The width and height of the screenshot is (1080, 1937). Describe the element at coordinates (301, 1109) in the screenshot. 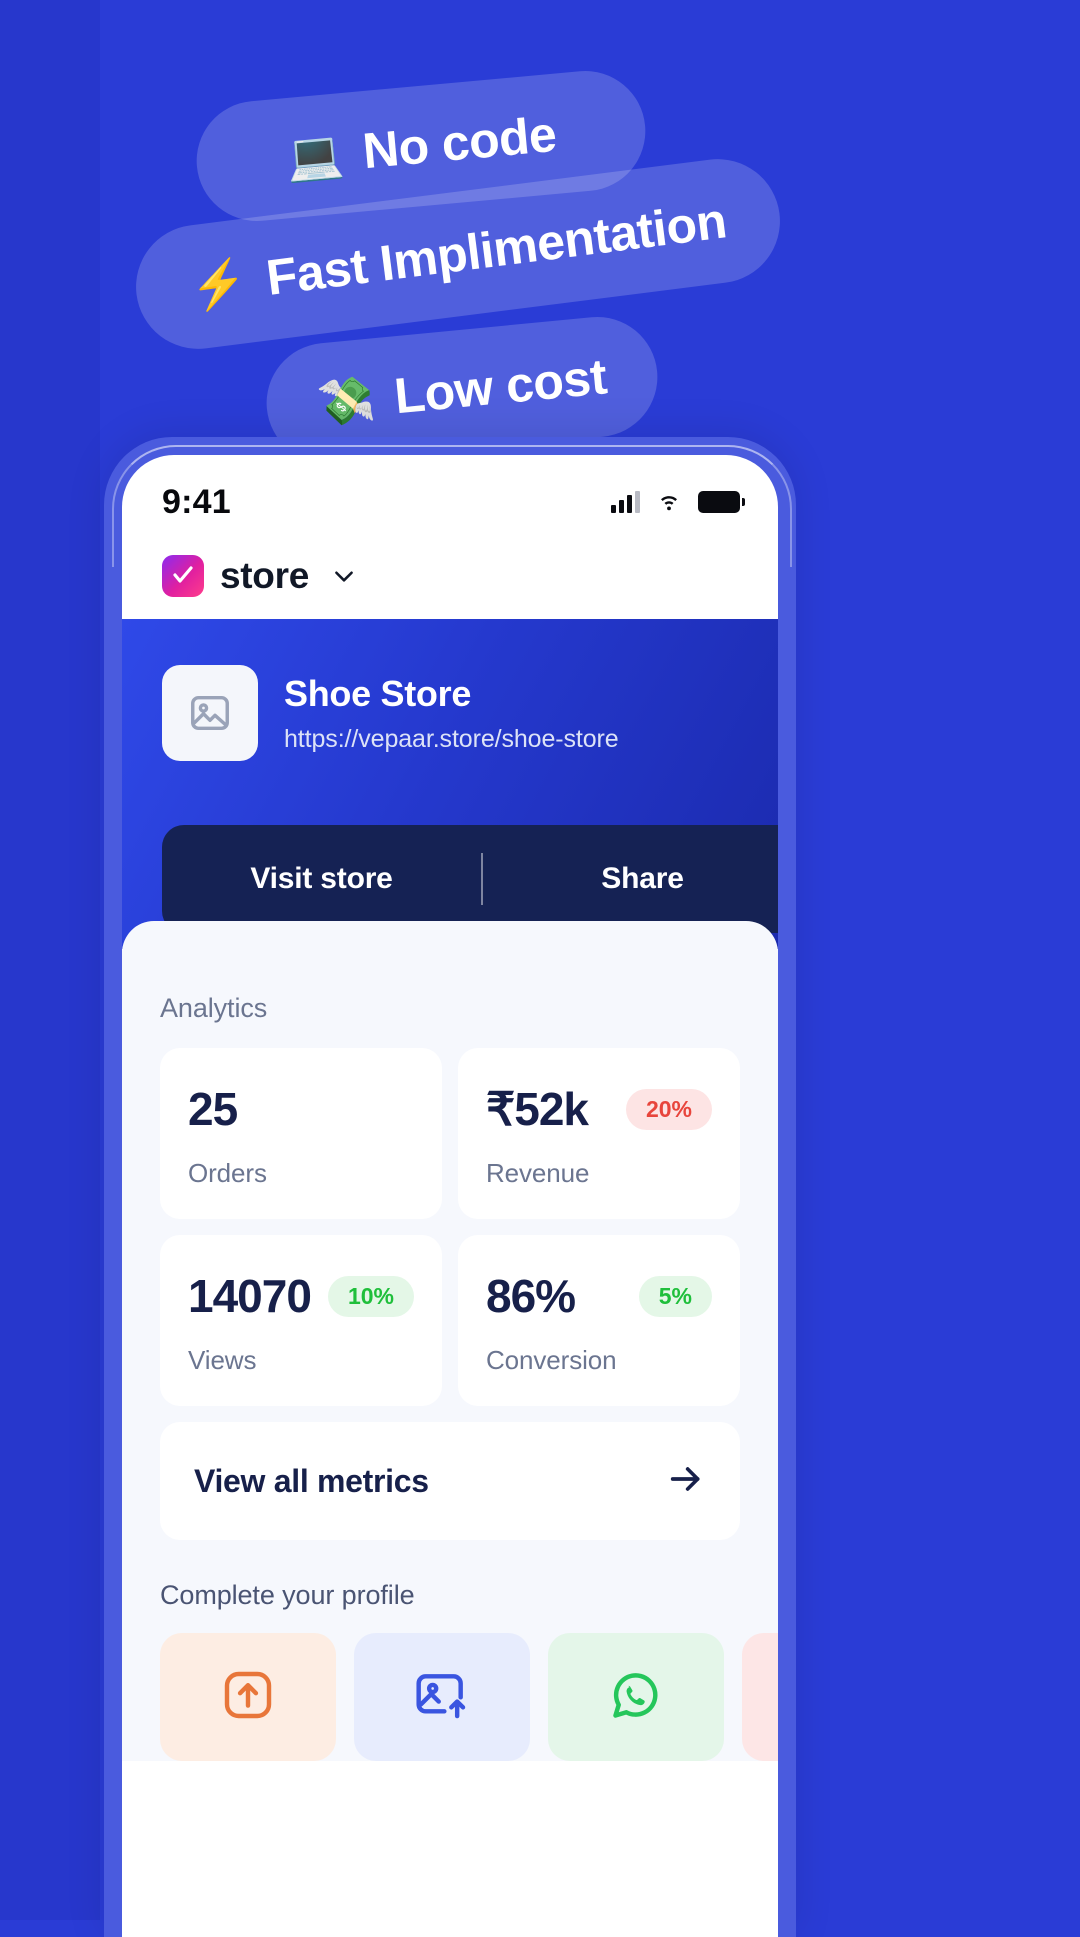

I see `metric-card-top: 25` at that location.